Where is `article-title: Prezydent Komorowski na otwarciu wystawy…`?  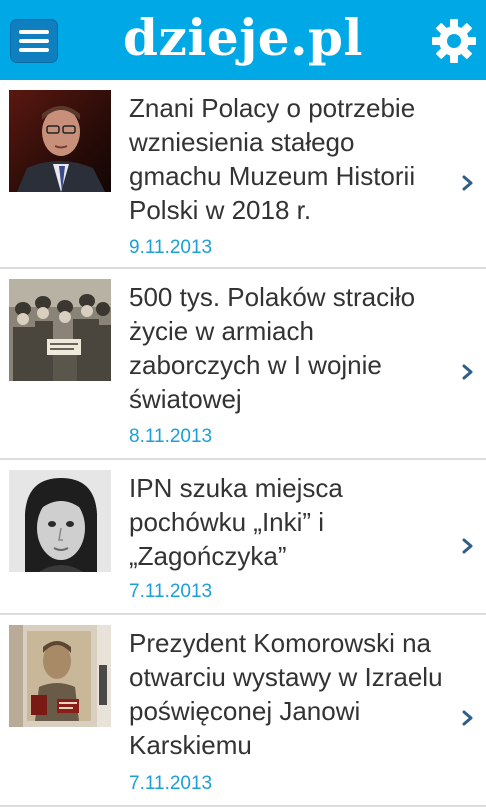
article-title: Prezydent Komorowski na otwarciu wystawy… is located at coordinates (290, 694).